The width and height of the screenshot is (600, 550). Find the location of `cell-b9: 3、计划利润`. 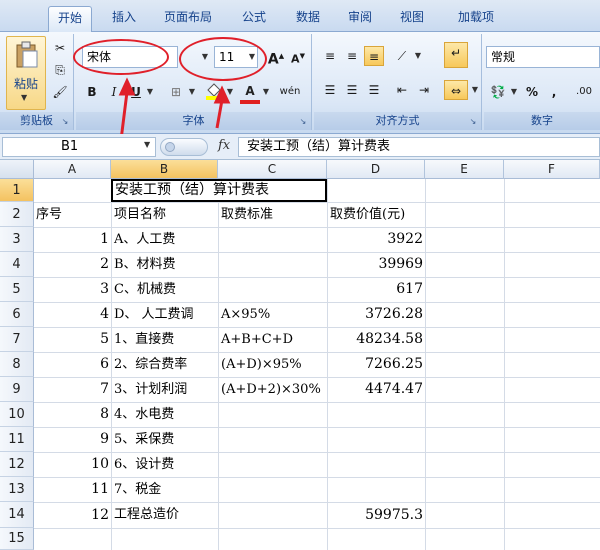

cell-b9: 3、计划利润 is located at coordinates (150, 389).